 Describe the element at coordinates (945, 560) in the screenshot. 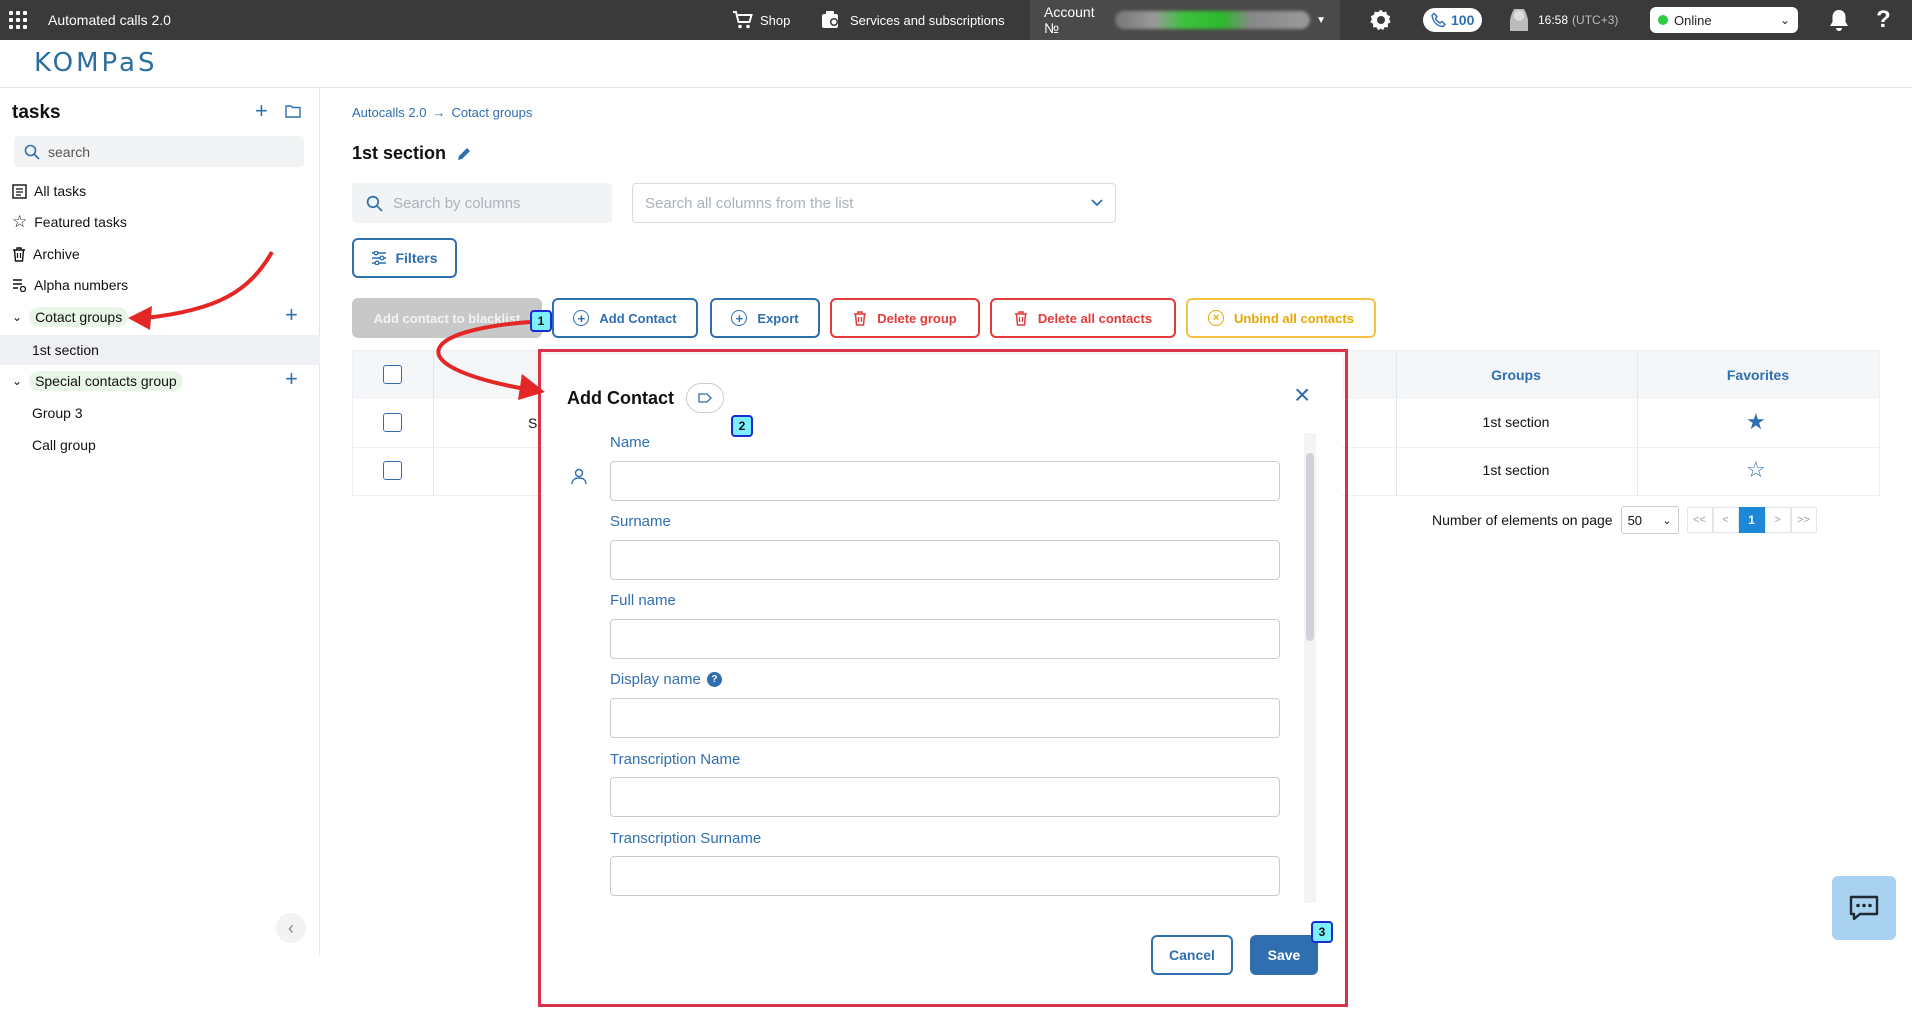

I see `surname-input` at that location.